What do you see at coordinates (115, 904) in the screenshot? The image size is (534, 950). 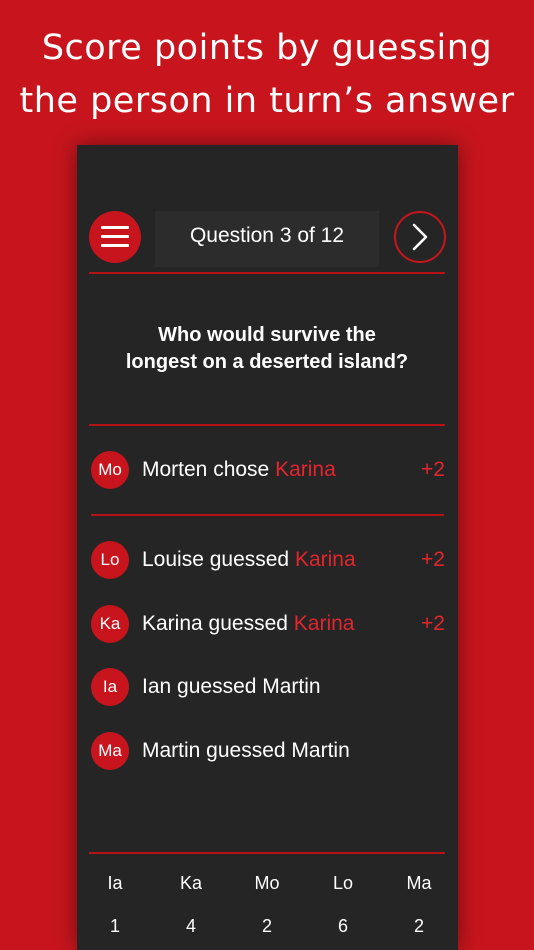 I see `scoreboard-column: Ia 1` at bounding box center [115, 904].